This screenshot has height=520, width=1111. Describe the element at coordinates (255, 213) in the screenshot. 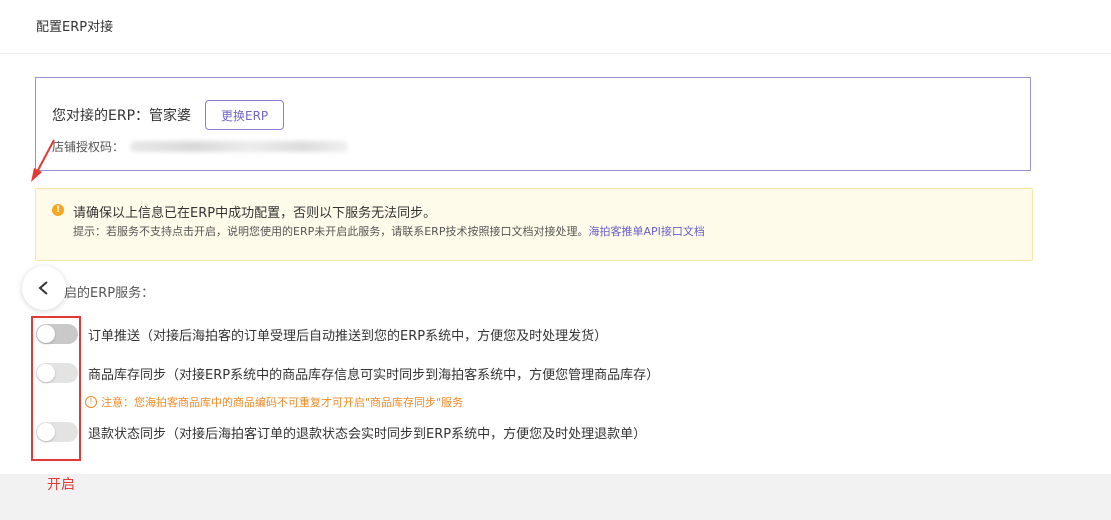

I see `warning-title: 请确保以上信息已在ERP中成功配置，否则以下服务无法同步。` at that location.